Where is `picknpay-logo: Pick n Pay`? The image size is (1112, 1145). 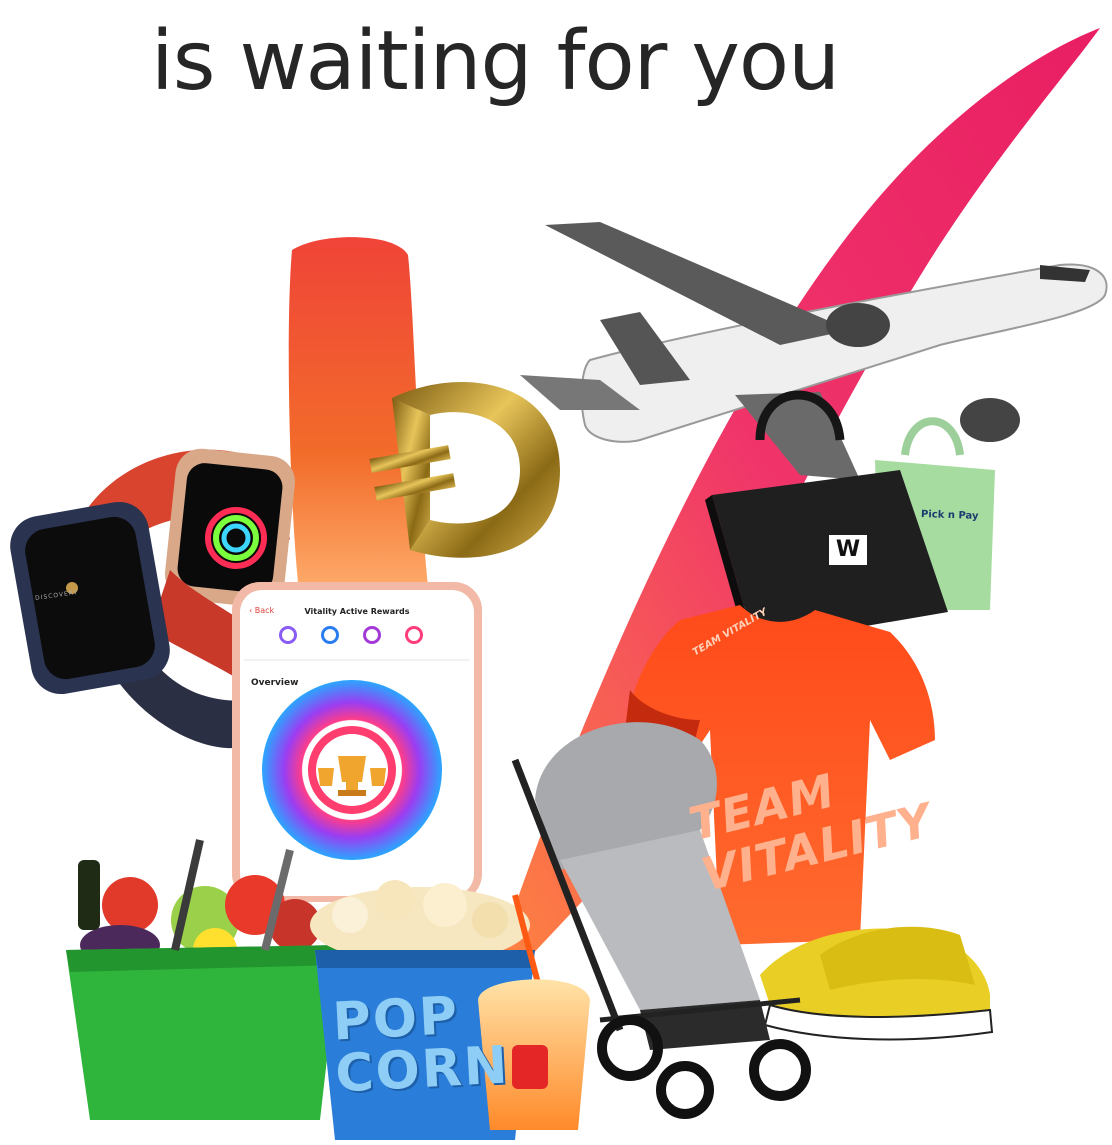 picknpay-logo: Pick n Pay is located at coordinates (949, 515).